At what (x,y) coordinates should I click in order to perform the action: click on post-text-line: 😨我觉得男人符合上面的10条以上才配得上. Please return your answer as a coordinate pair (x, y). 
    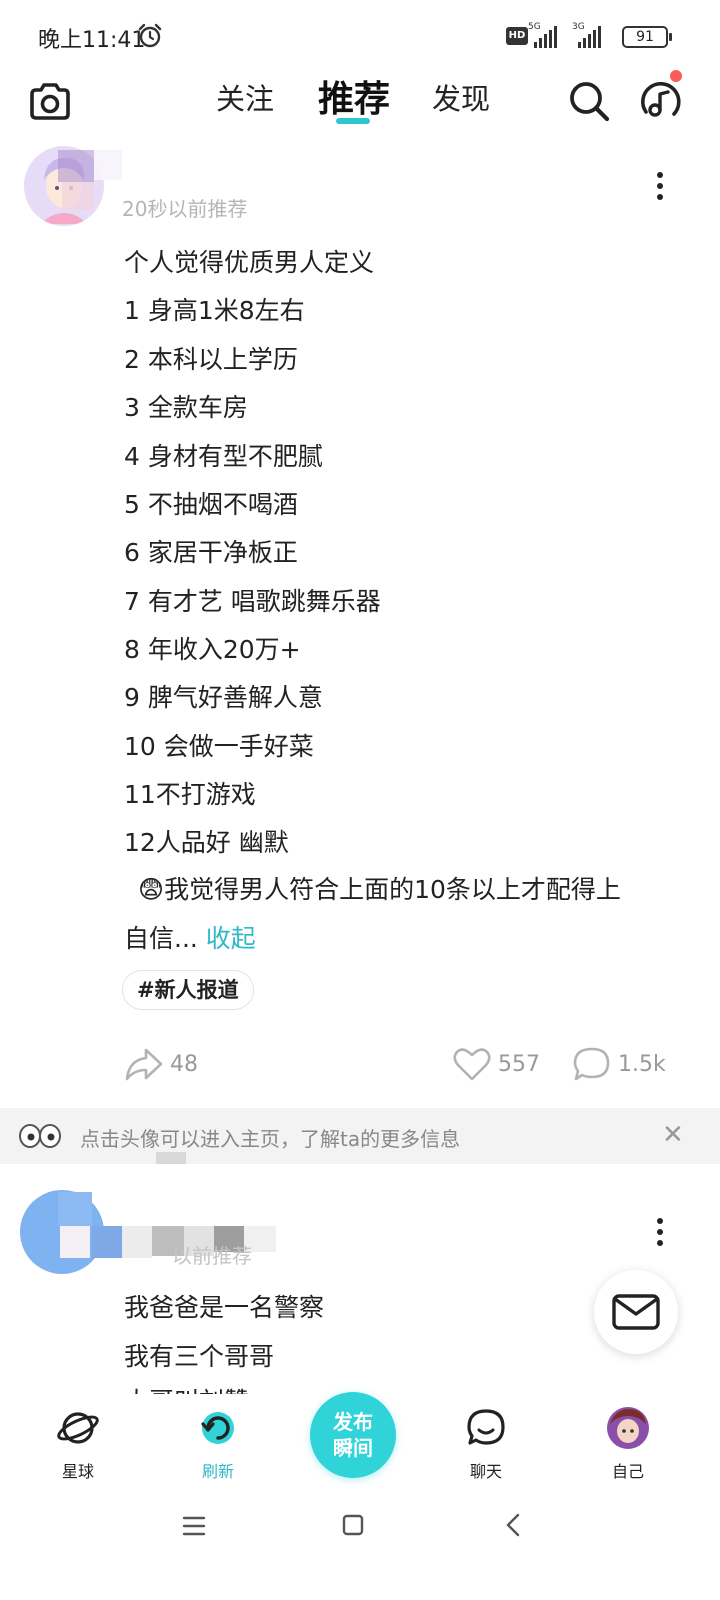
    Looking at the image, I should click on (379, 888).